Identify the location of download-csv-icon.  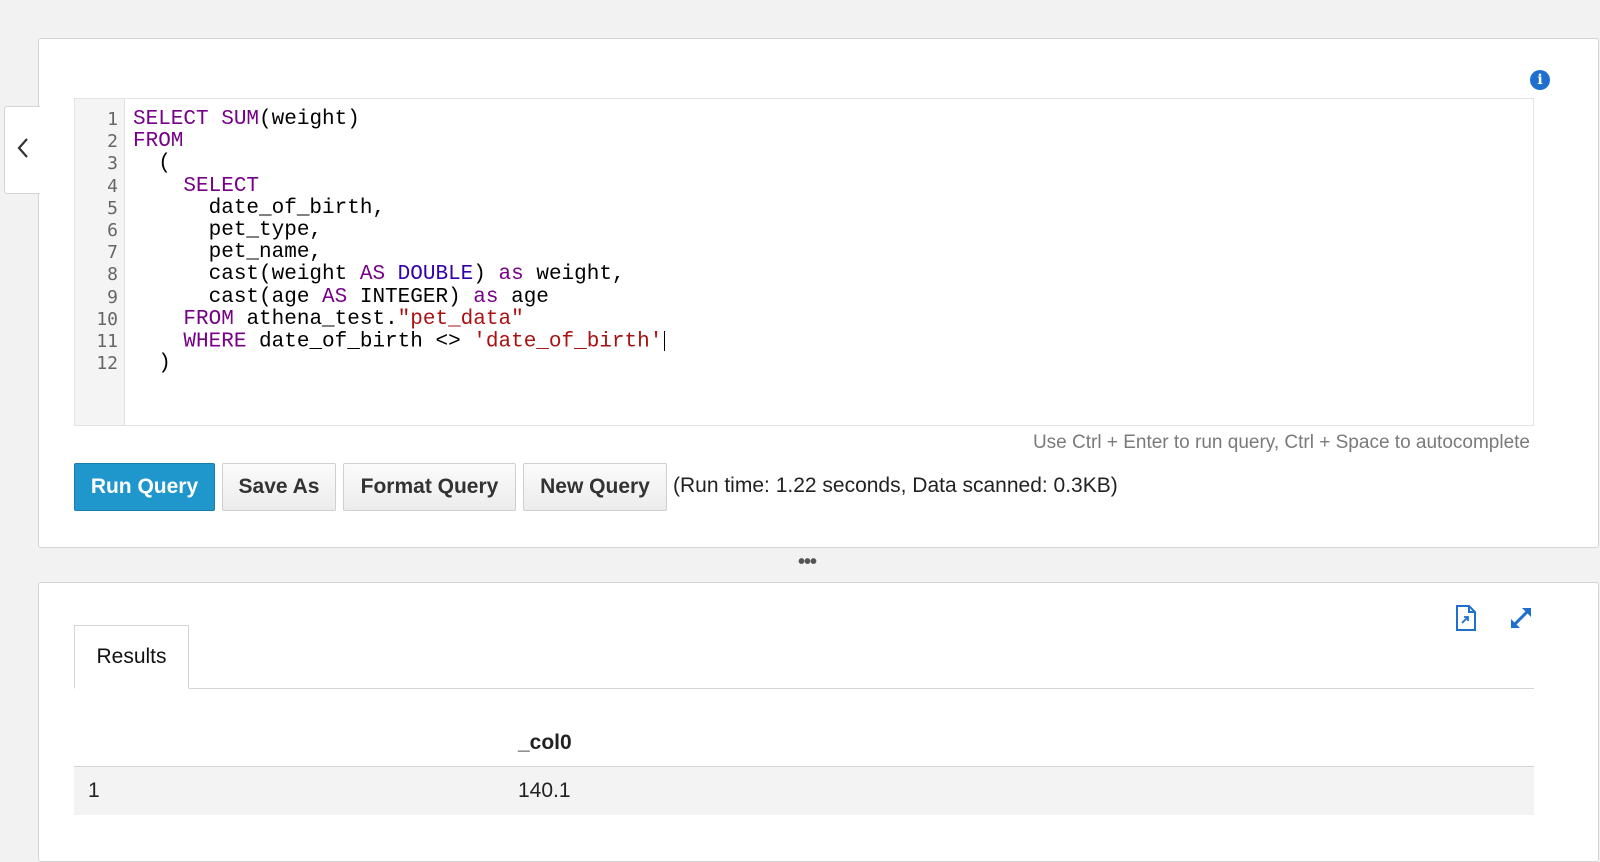
(1466, 618).